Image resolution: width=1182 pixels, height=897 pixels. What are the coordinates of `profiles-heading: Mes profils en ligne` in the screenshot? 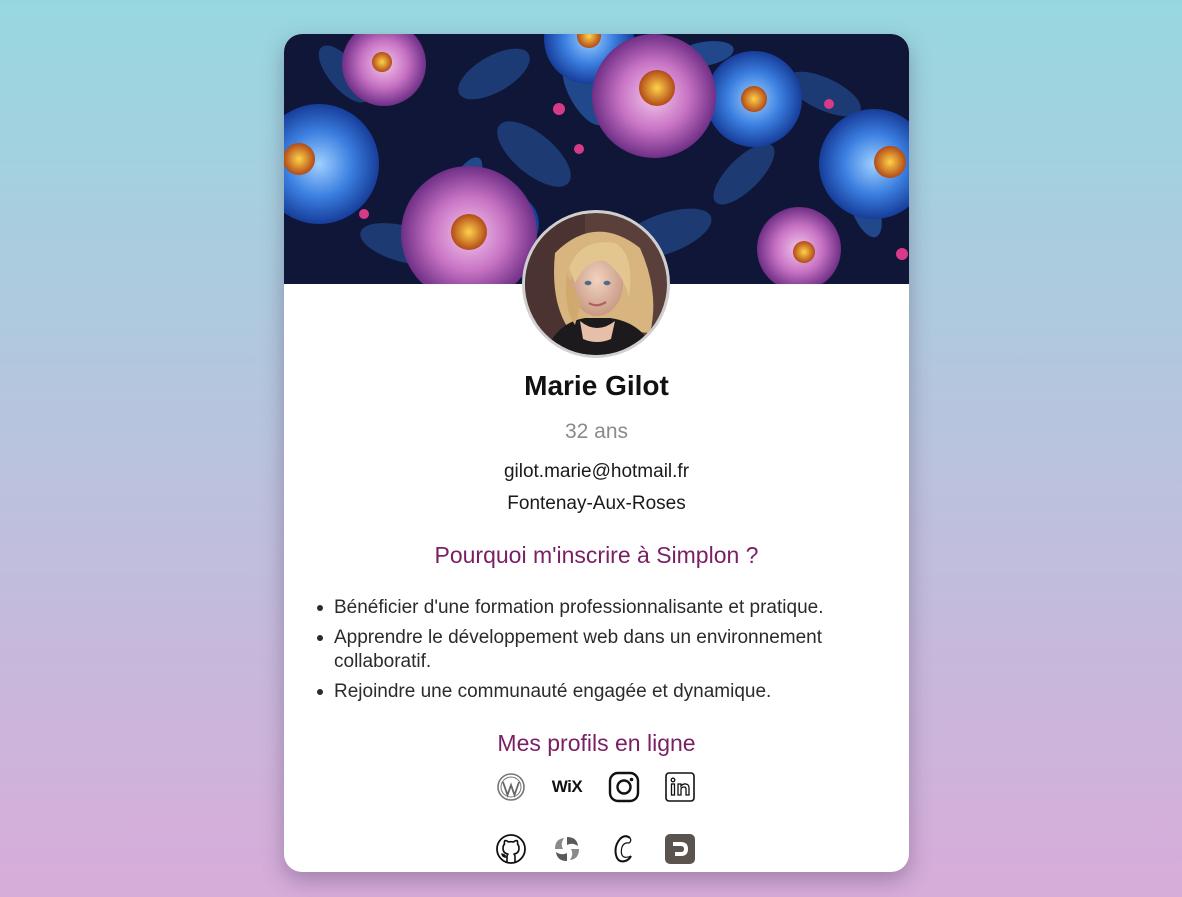 It's located at (596, 743).